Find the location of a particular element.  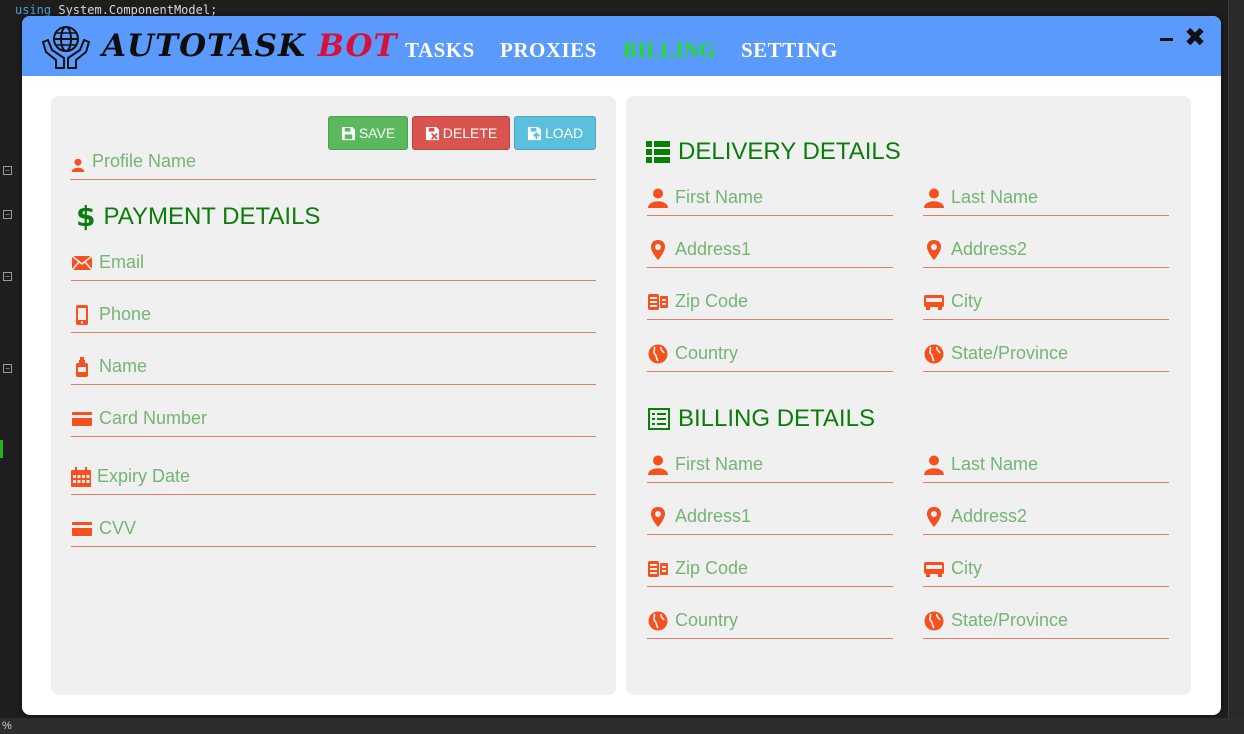

delivery-address1-field is located at coordinates (770, 250).